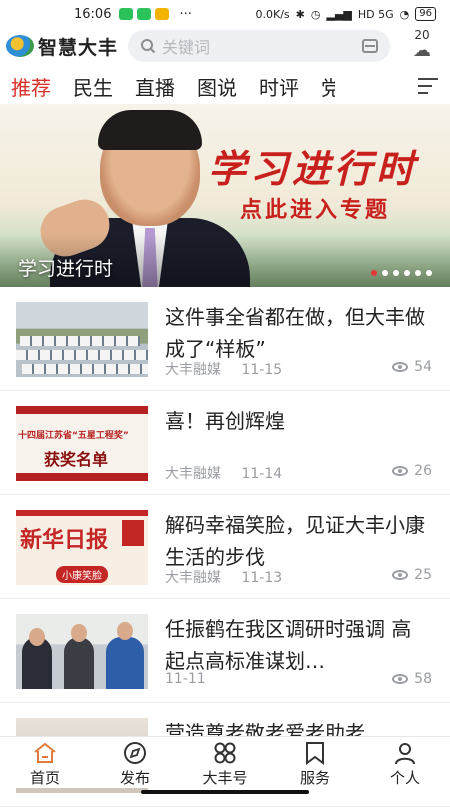 The width and height of the screenshot is (450, 807). What do you see at coordinates (135, 753) in the screenshot?
I see `compass-icon` at bounding box center [135, 753].